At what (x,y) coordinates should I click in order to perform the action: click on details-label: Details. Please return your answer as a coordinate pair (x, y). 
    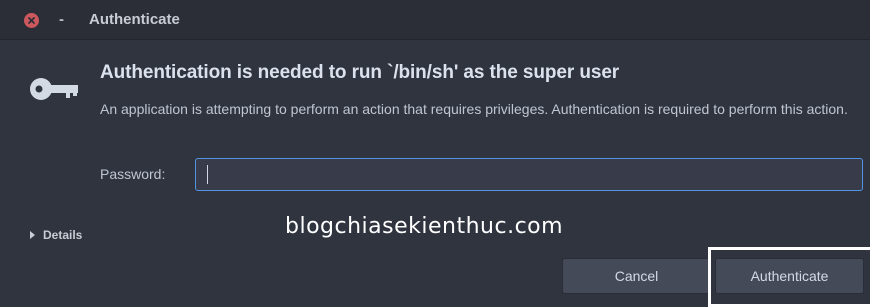
    Looking at the image, I should click on (63, 235).